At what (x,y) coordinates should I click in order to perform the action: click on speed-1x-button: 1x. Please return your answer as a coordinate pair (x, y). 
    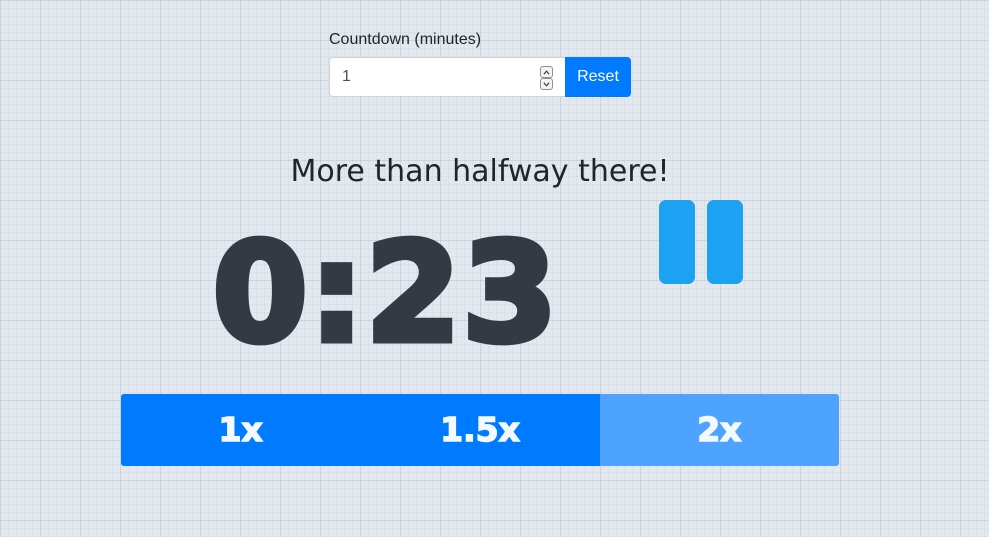
    Looking at the image, I should click on (241, 430).